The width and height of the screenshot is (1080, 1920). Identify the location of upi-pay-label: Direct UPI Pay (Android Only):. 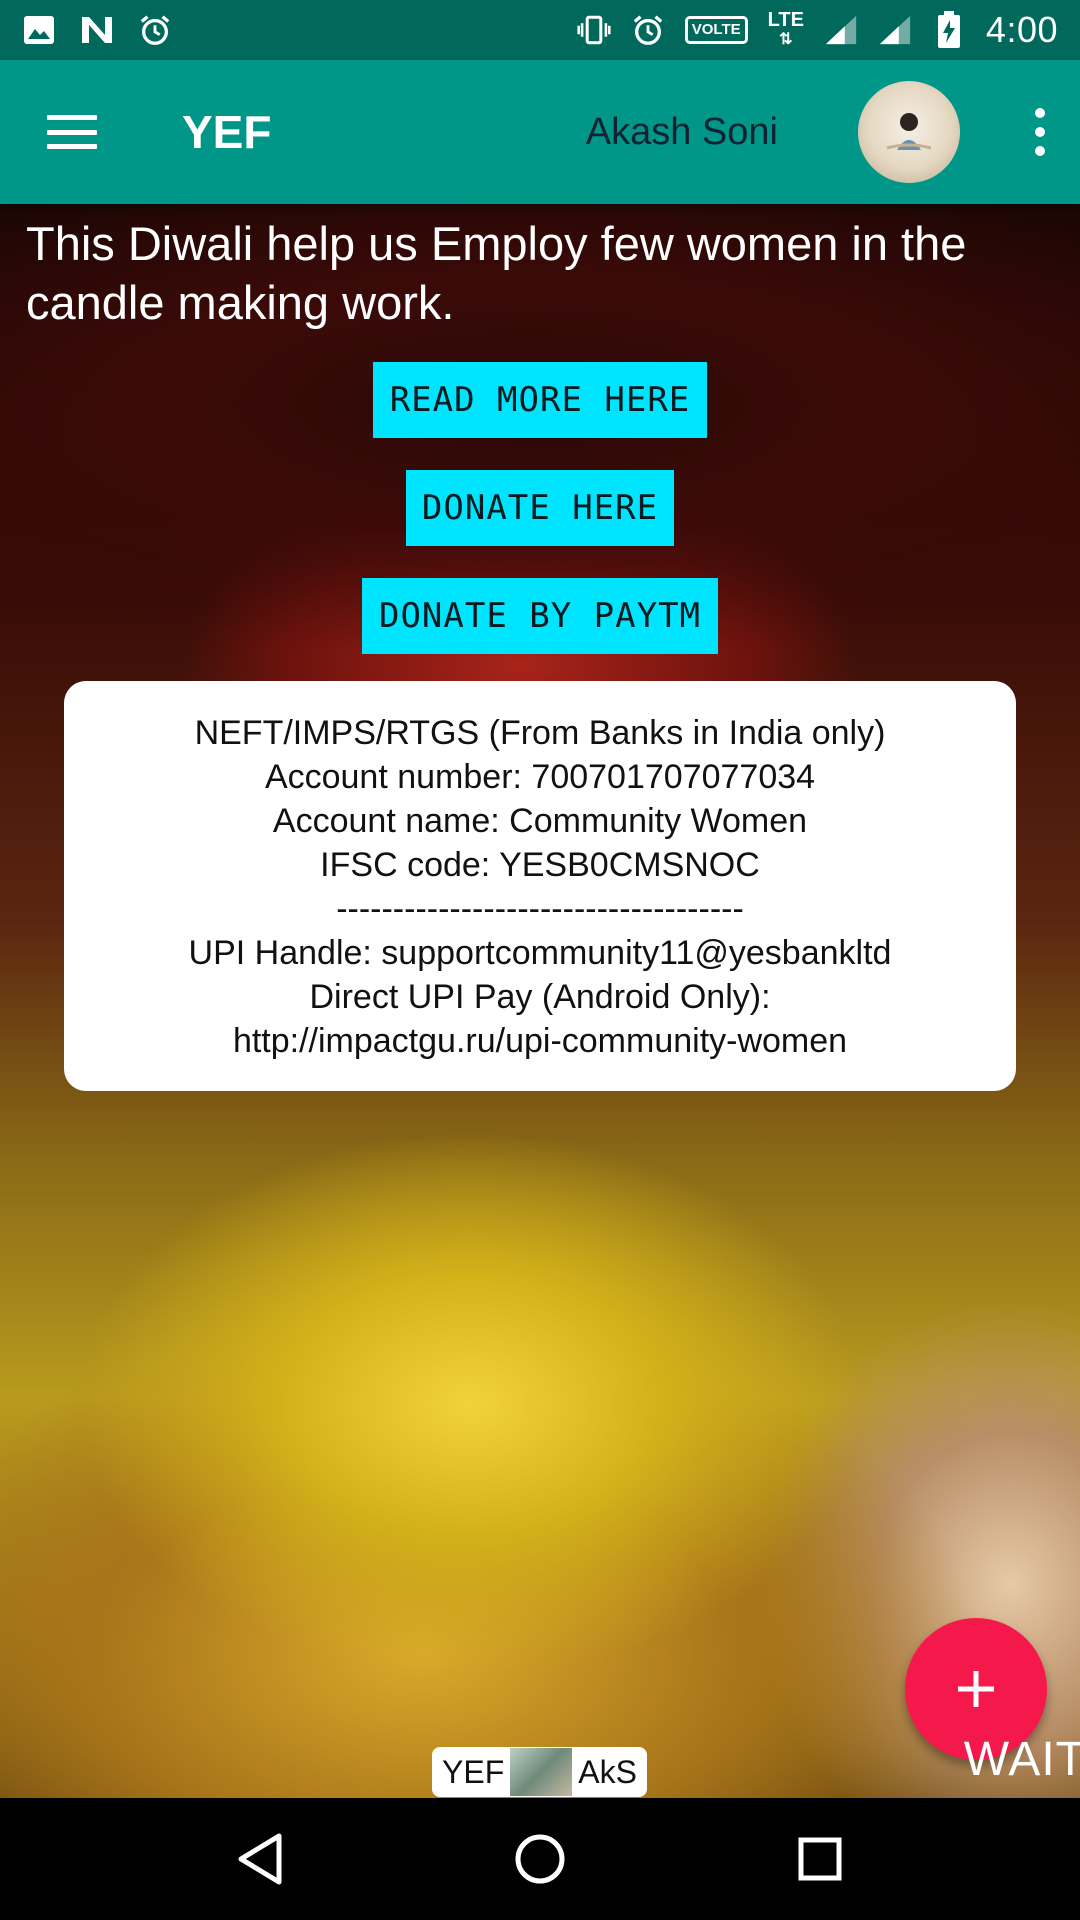
(540, 997).